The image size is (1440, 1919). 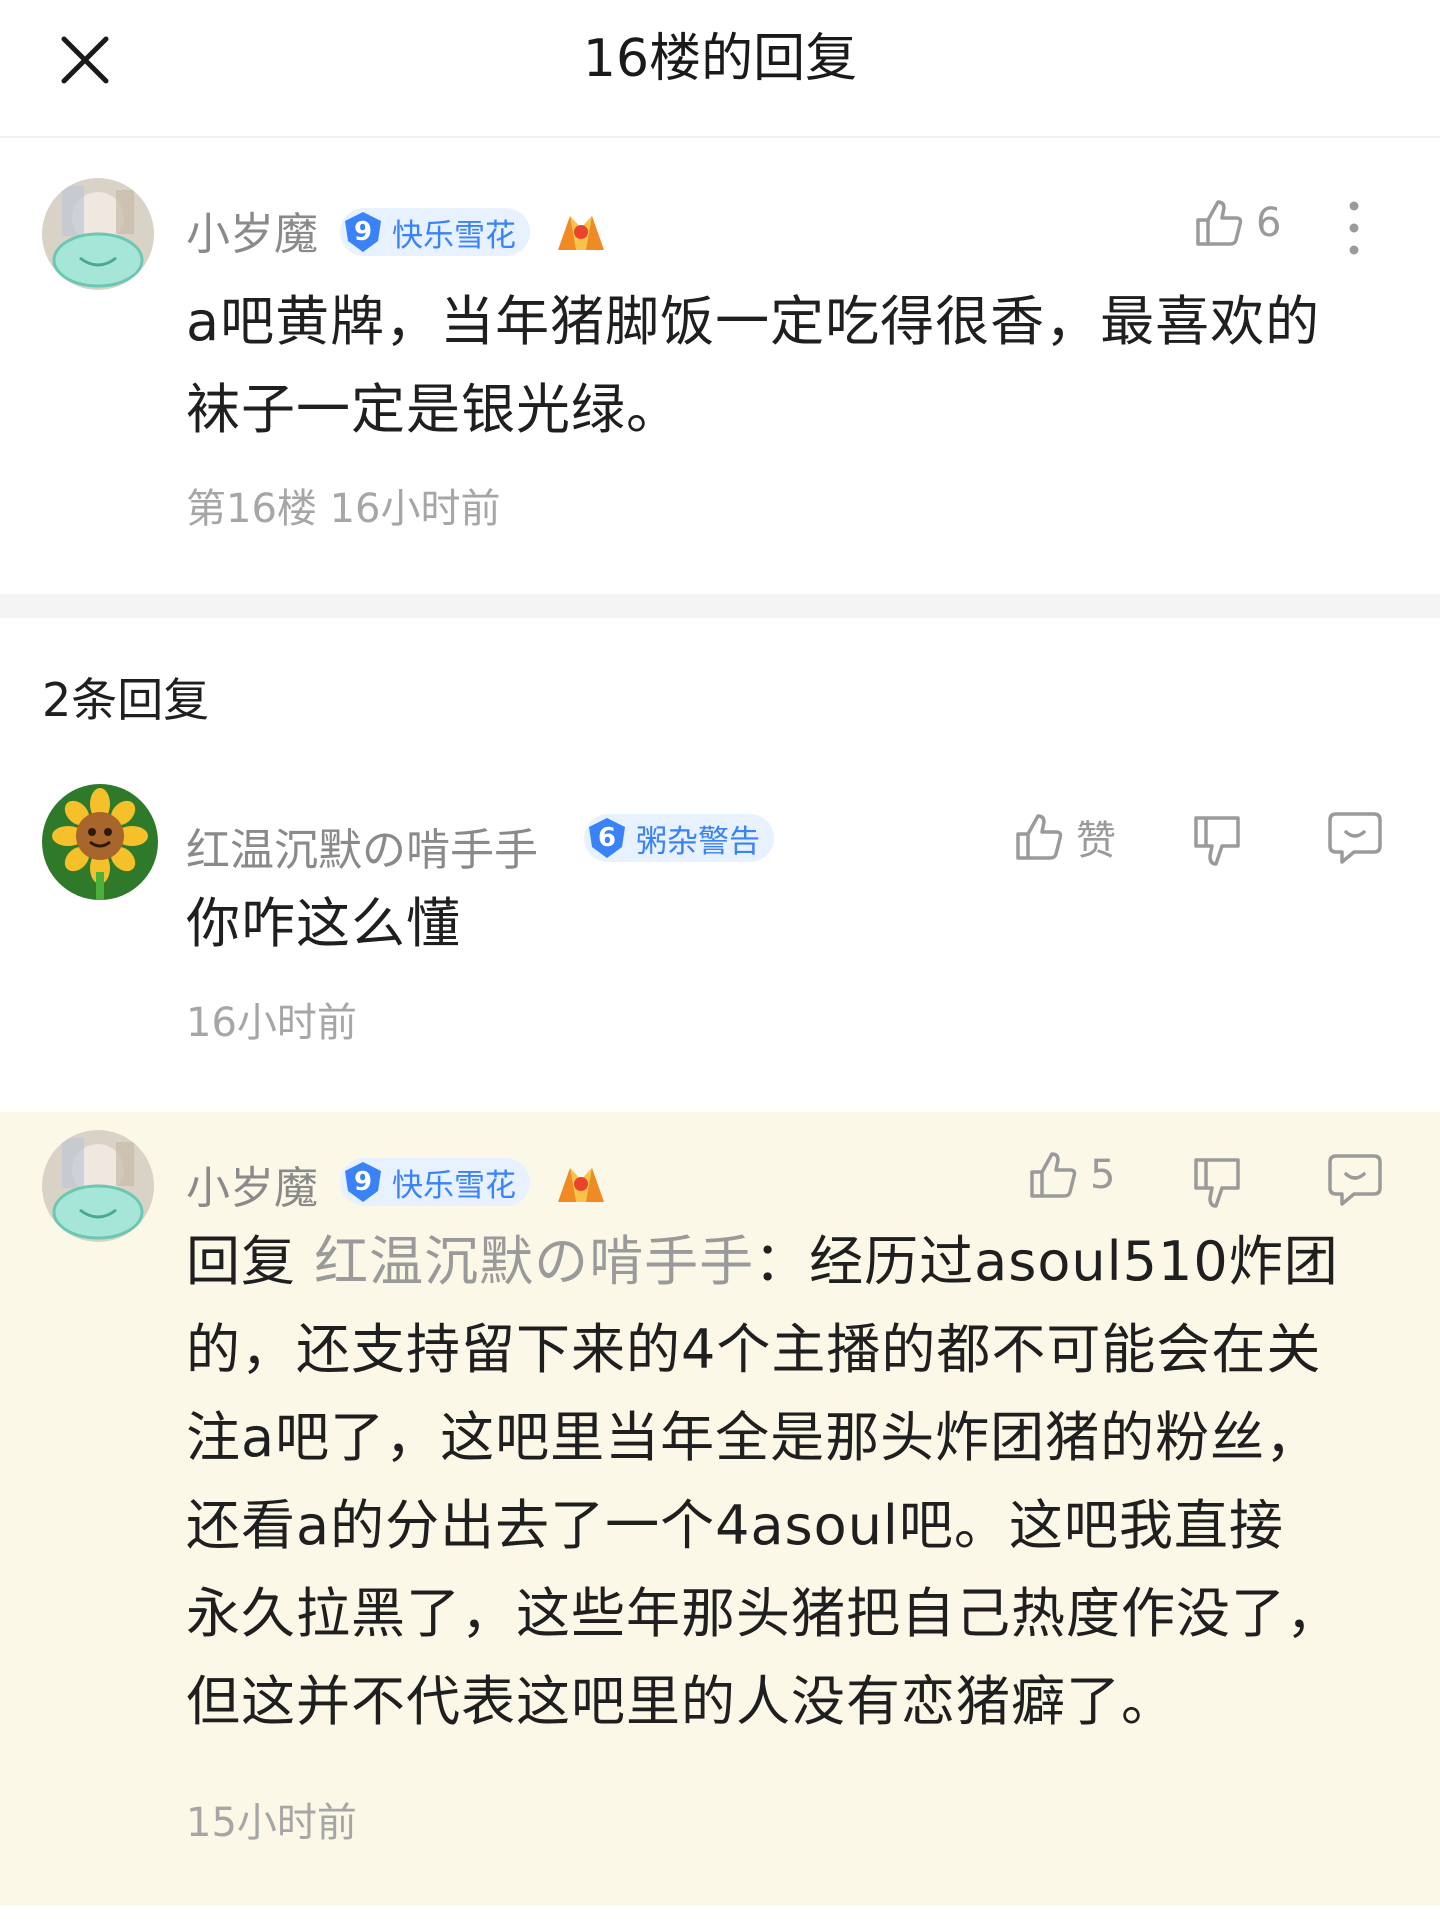 I want to click on like-button: 6, so click(x=1236, y=223).